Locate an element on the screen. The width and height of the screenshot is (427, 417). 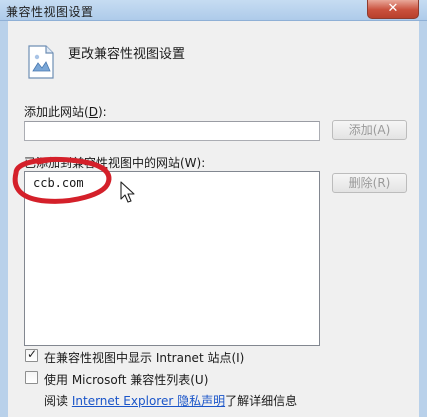
close-icon: ✕ is located at coordinates (393, 8).